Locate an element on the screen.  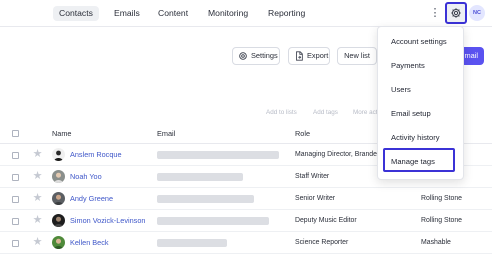
menu-item-activity-history: Activity history is located at coordinates (415, 138).